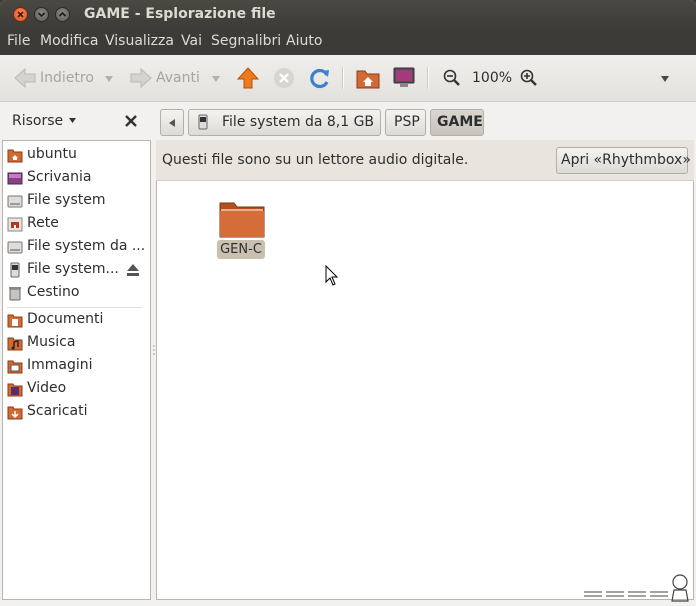 The height and width of the screenshot is (606, 696). What do you see at coordinates (47, 388) in the screenshot?
I see `sidebar-item-label: Video` at bounding box center [47, 388].